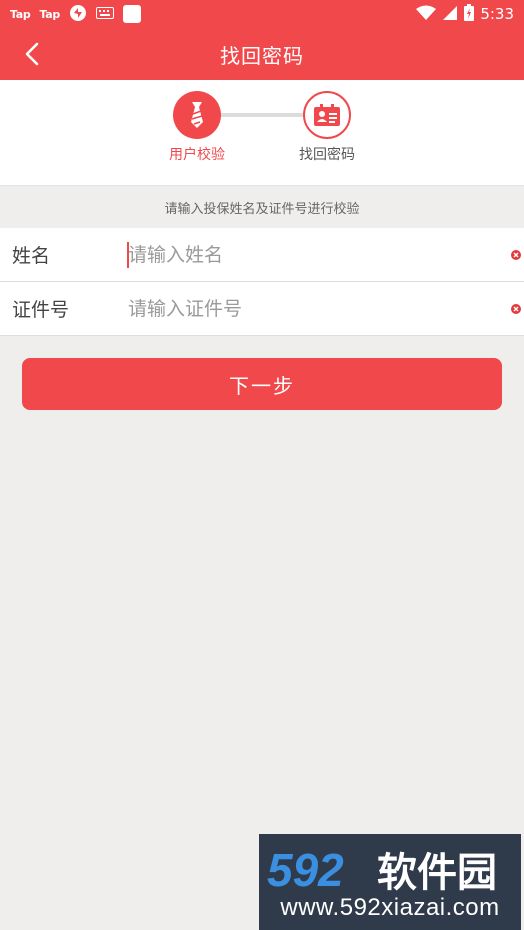 The width and height of the screenshot is (524, 930). I want to click on chevron-left-icon, so click(32, 54).